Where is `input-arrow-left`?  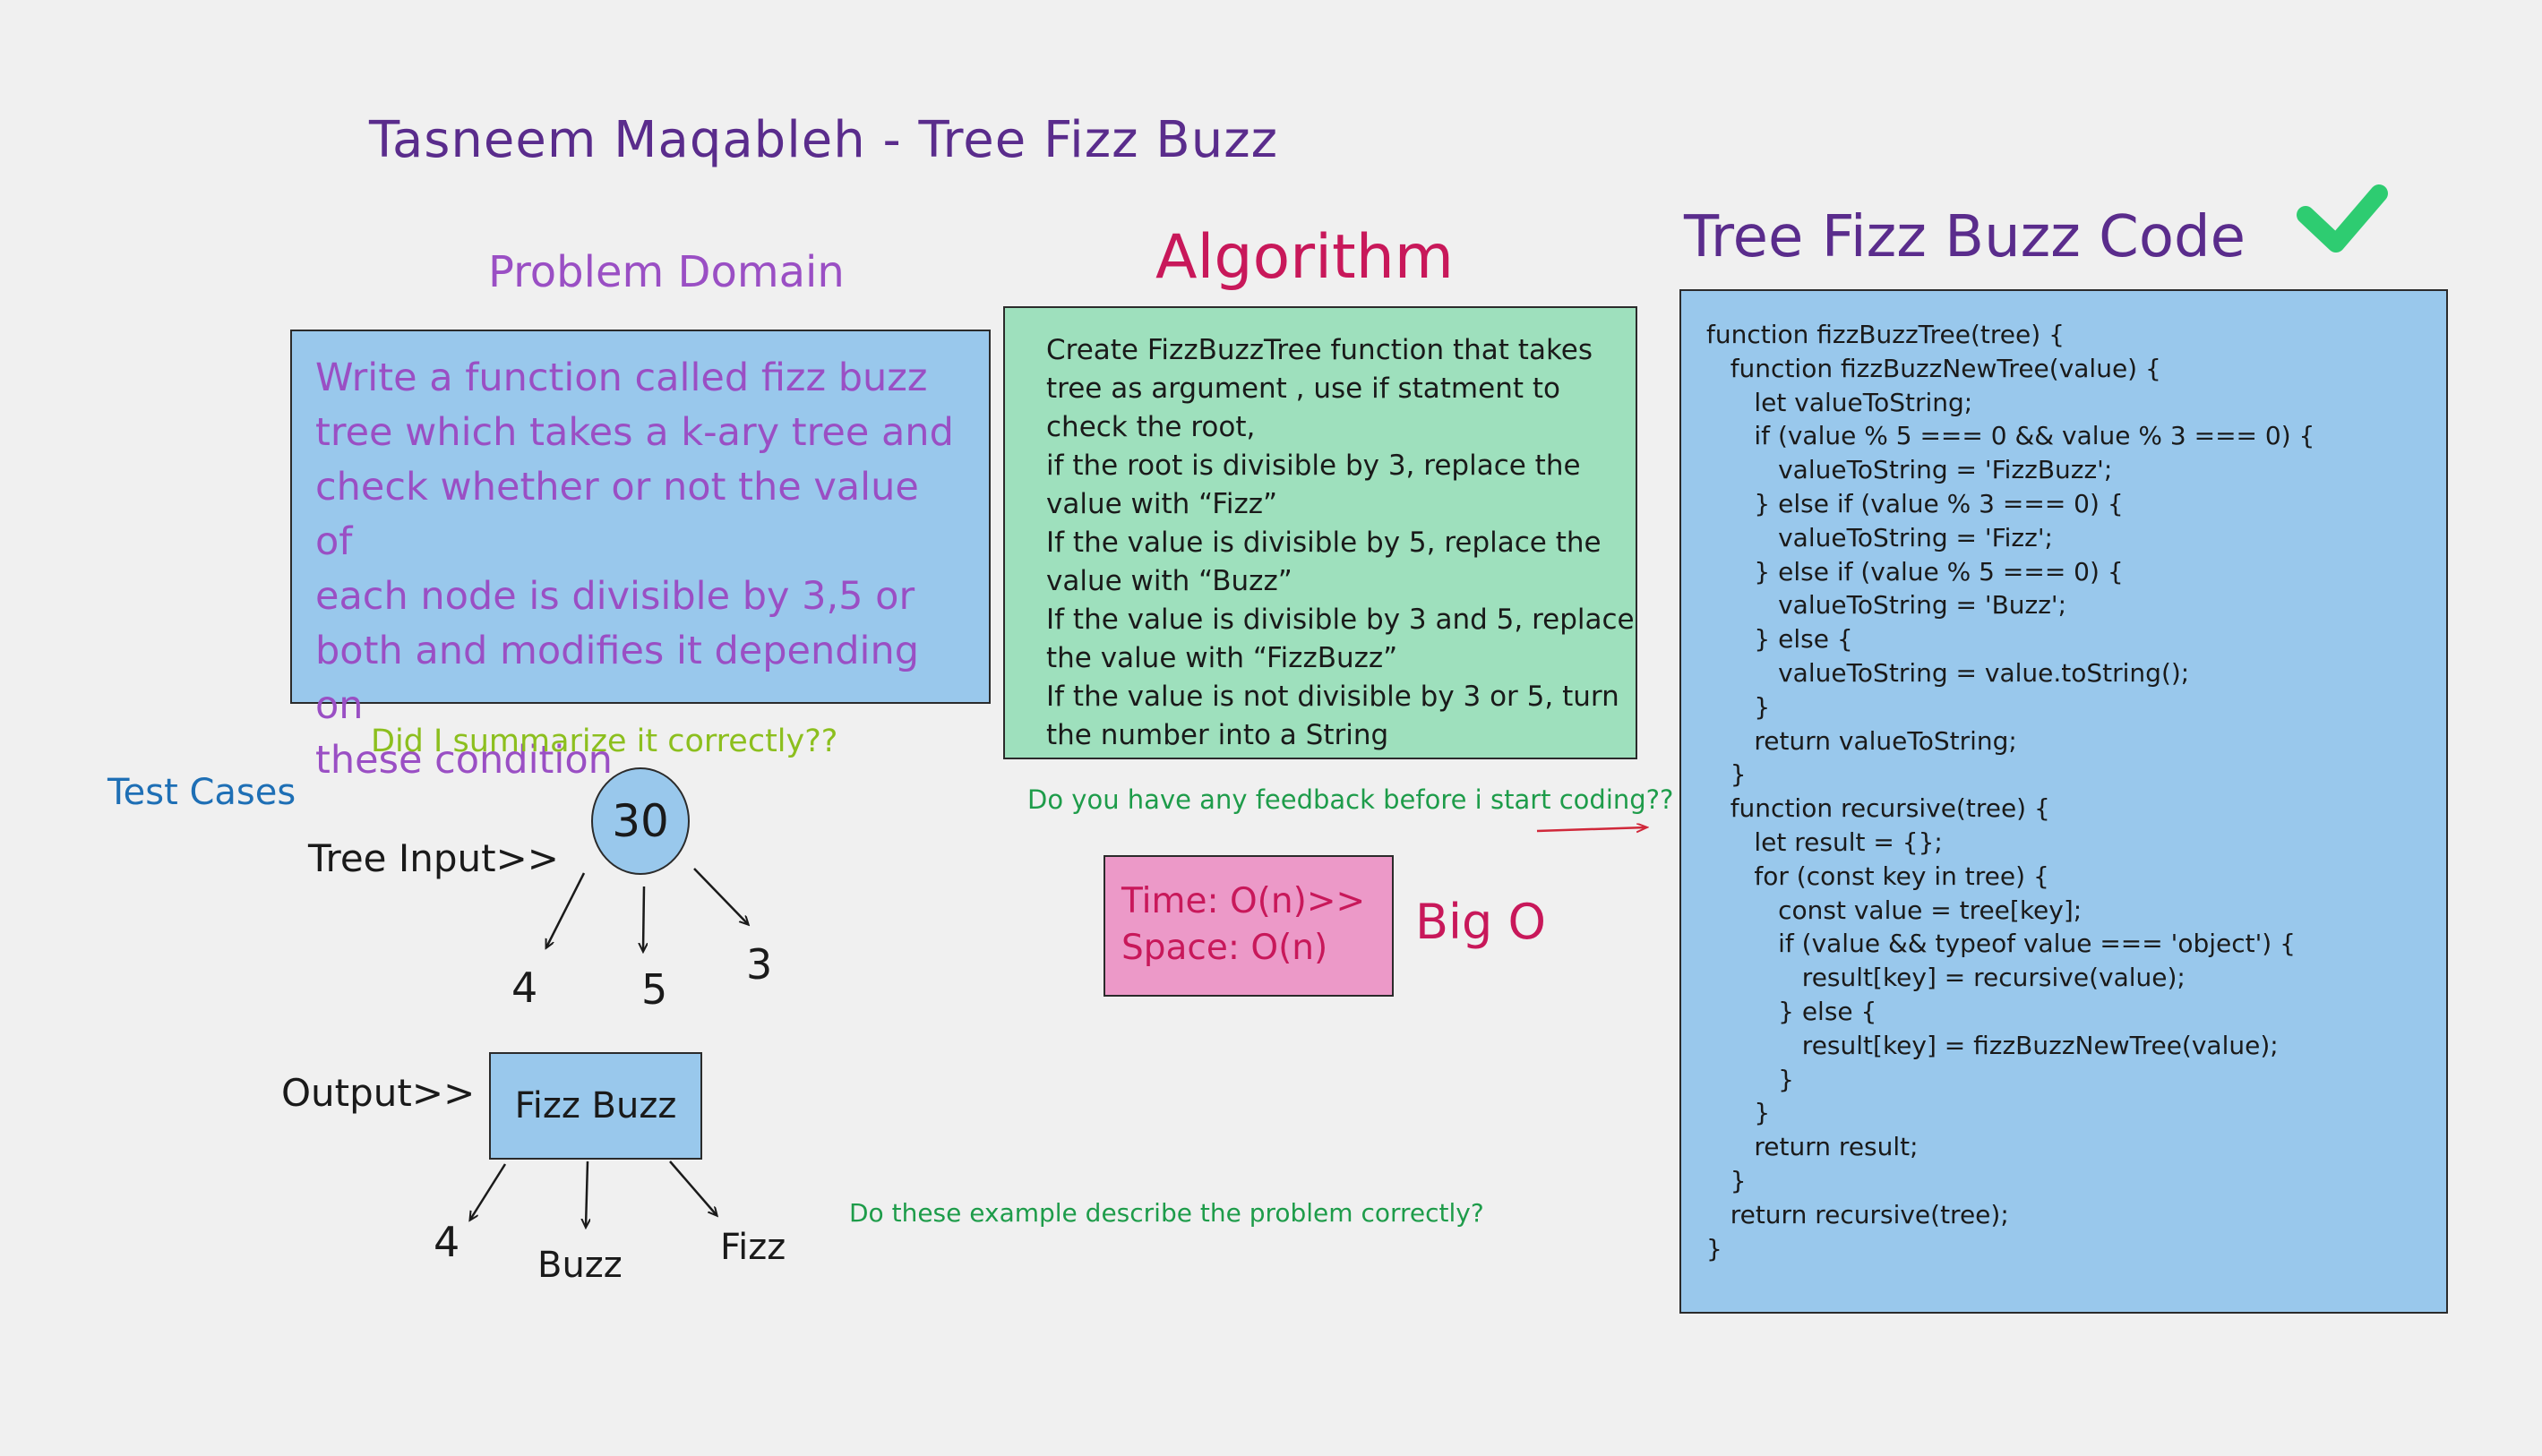
input-arrow-left is located at coordinates (566, 909).